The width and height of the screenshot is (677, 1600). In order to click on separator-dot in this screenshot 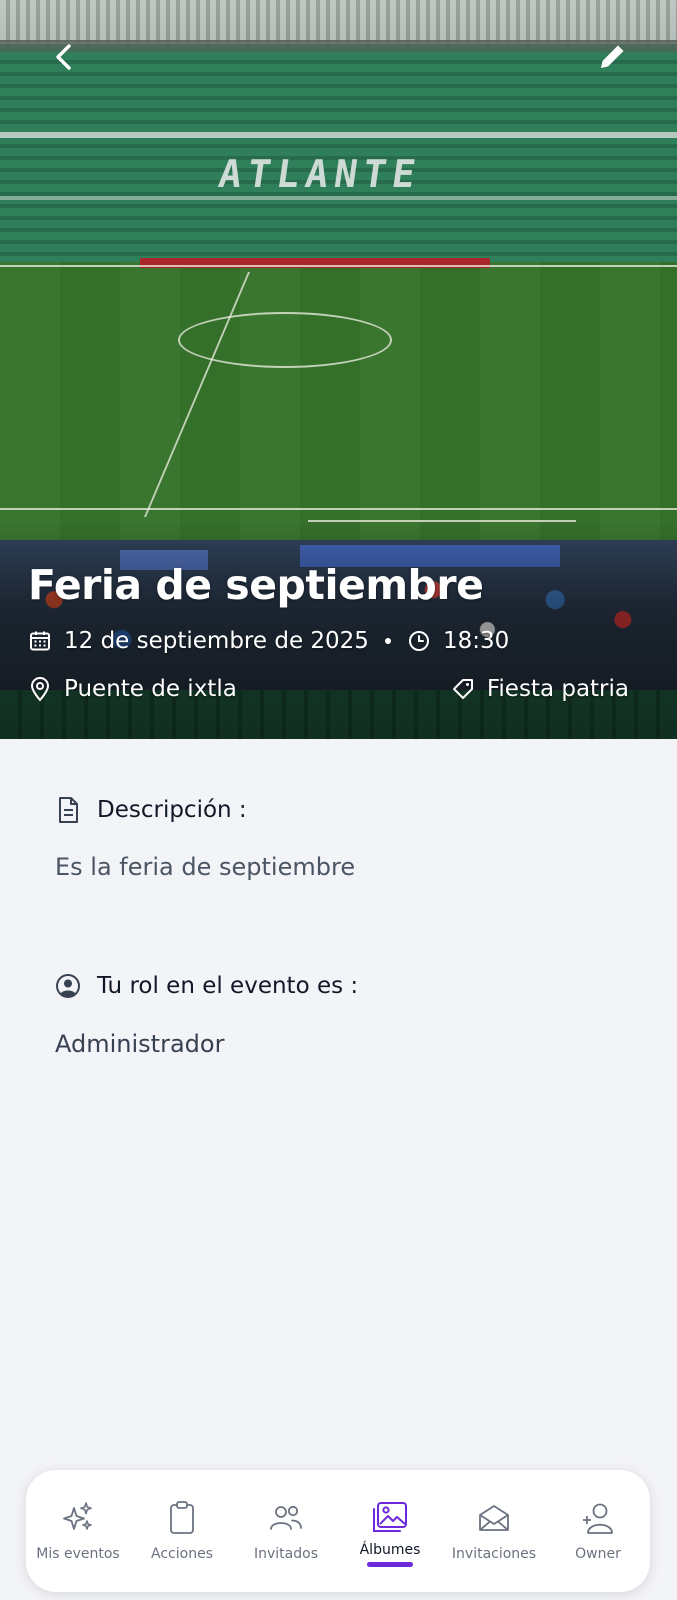, I will do `click(387, 641)`.